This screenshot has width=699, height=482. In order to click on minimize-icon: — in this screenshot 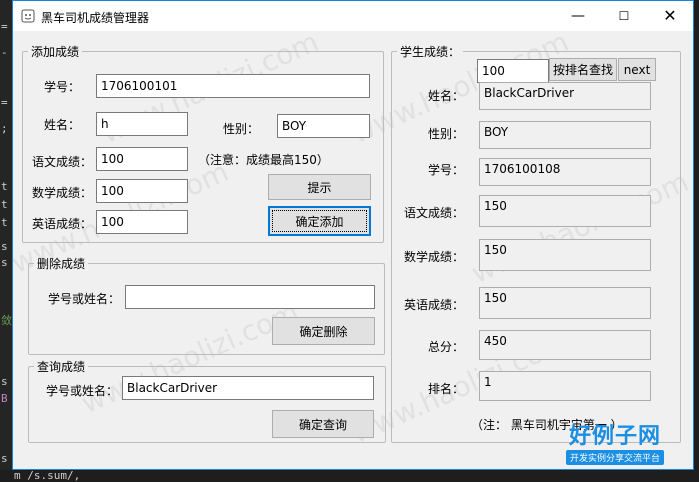, I will do `click(578, 16)`.